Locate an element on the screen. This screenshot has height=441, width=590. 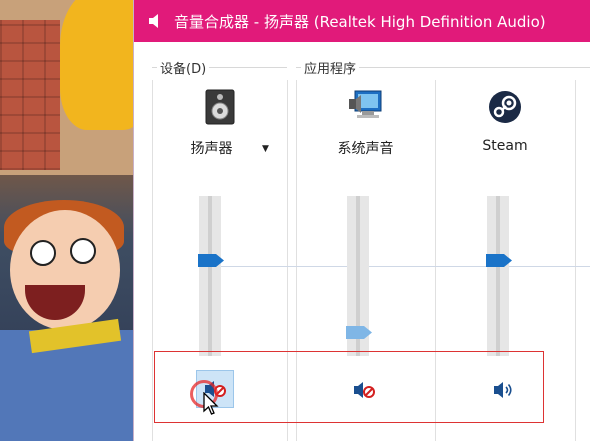
apps-group-label: 应用程序 is located at coordinates (330, 67).